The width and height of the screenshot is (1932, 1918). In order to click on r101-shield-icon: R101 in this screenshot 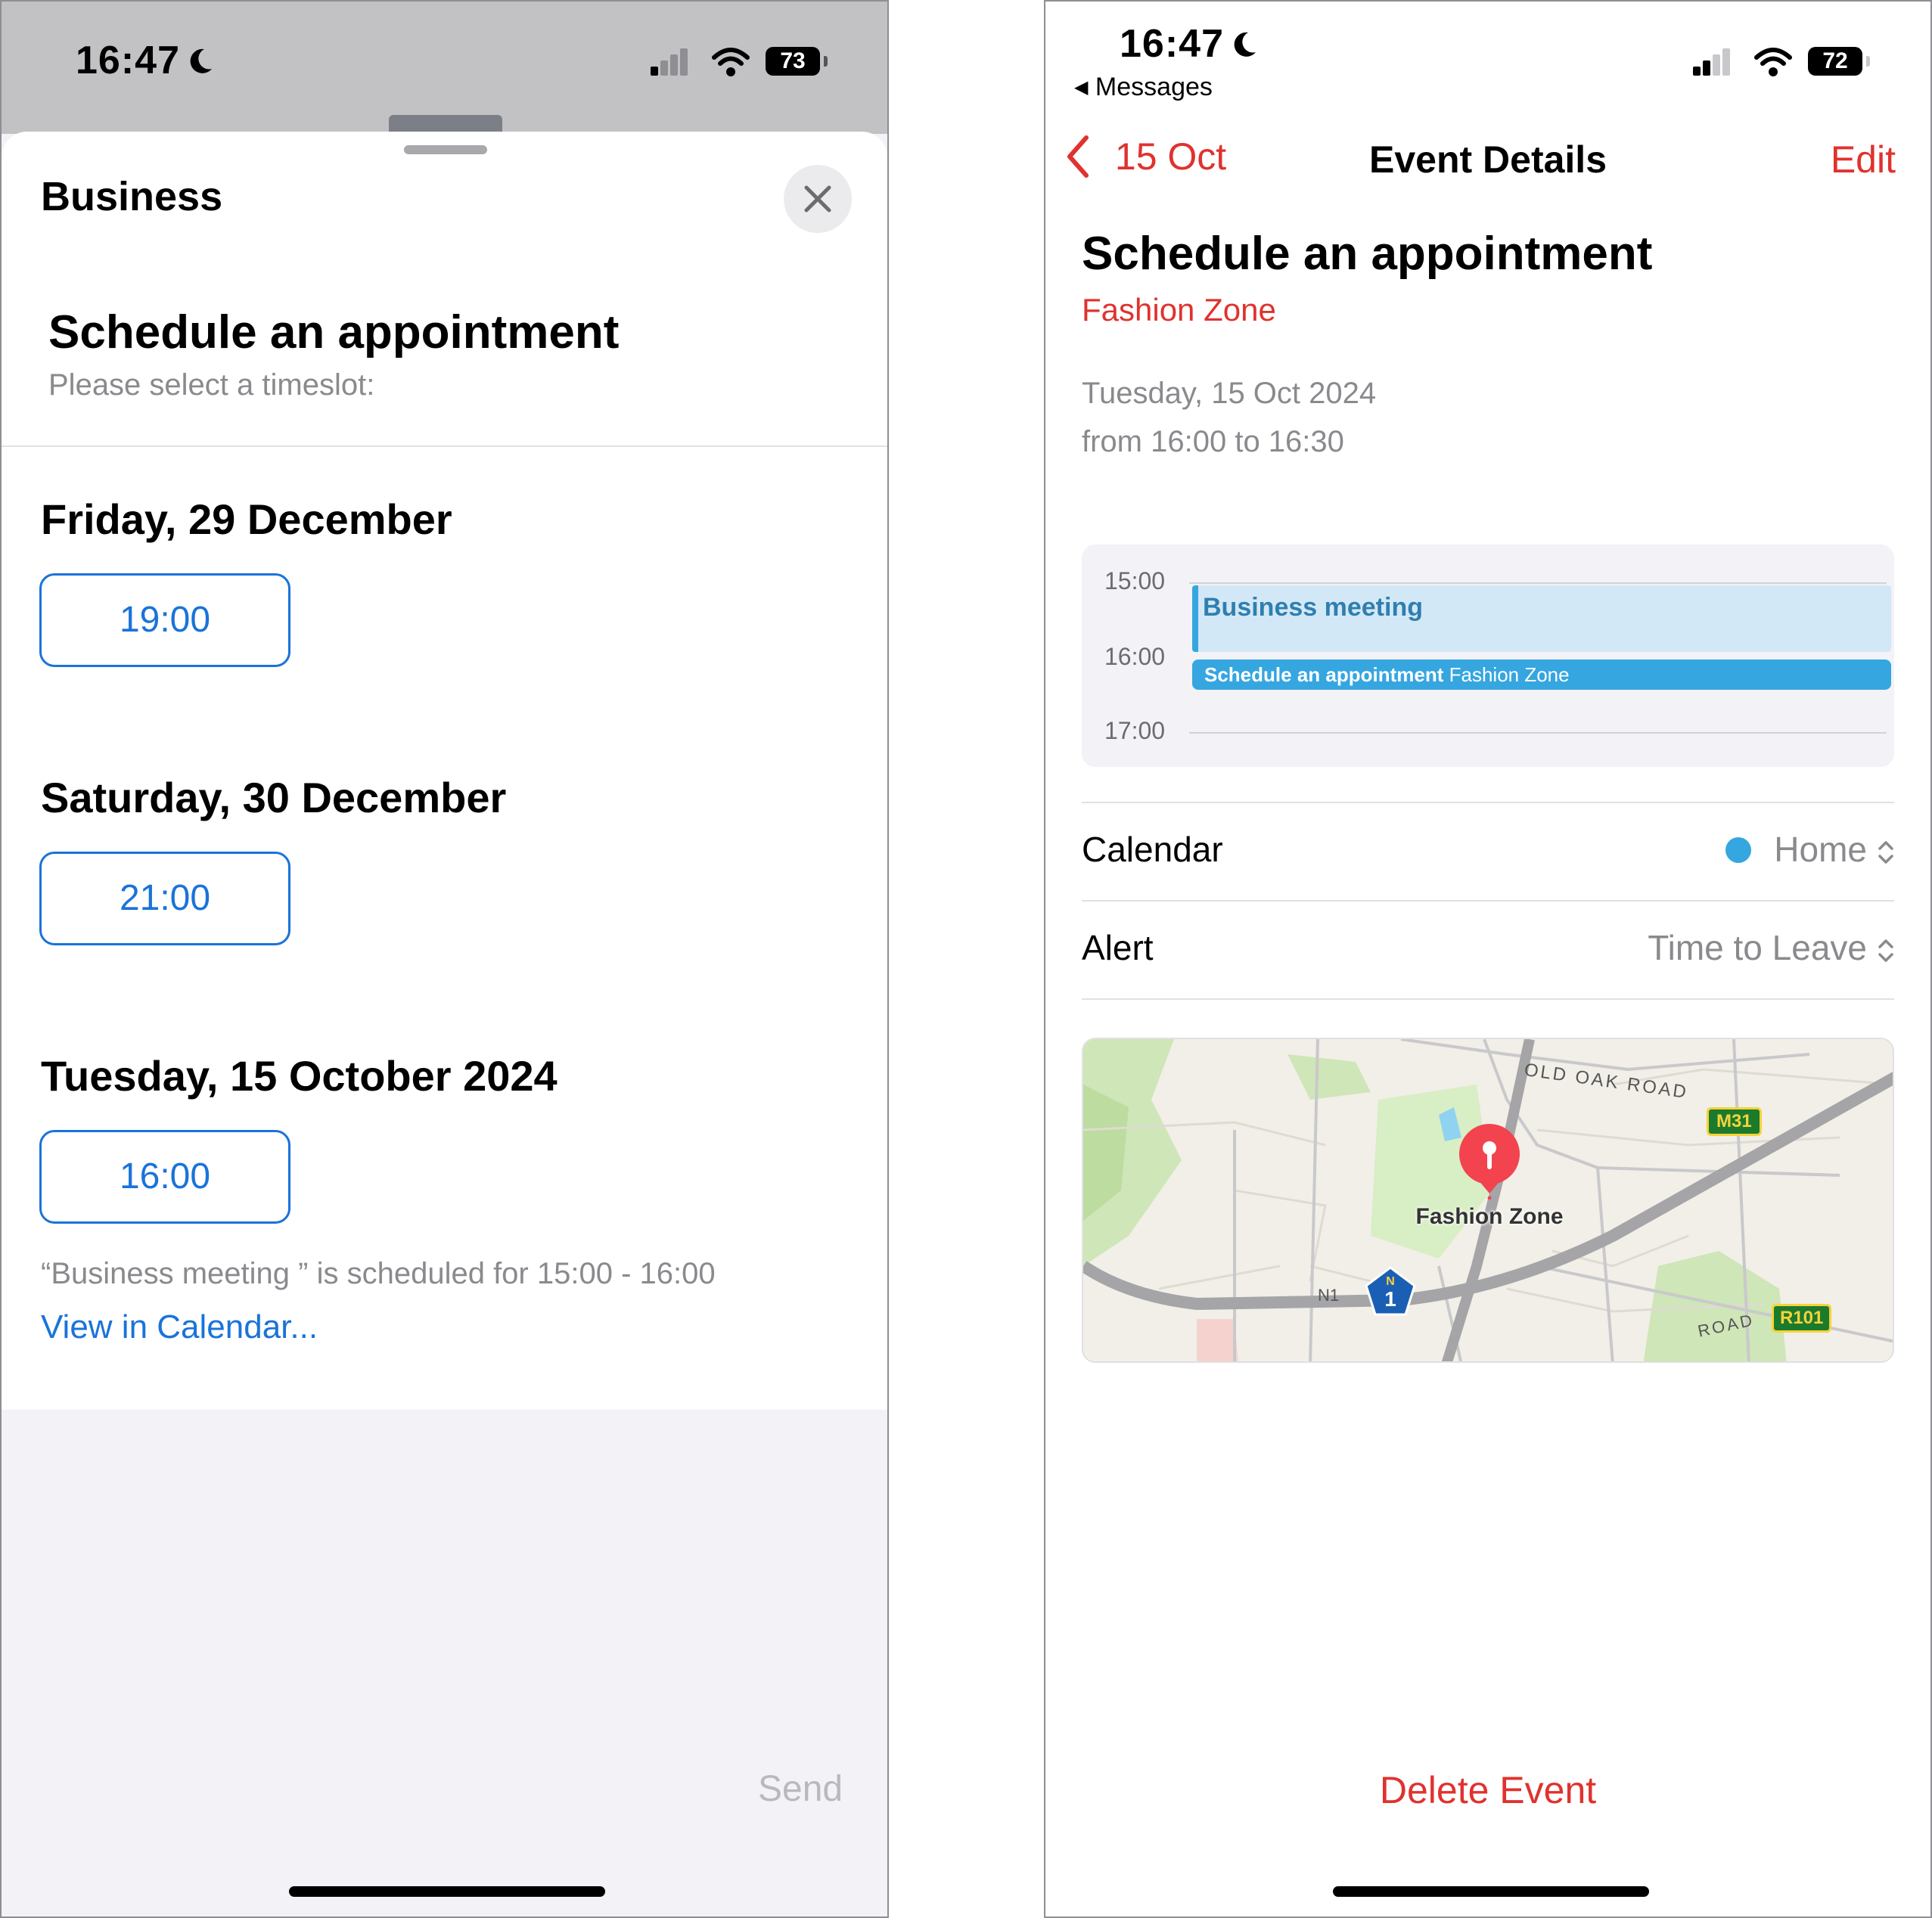, I will do `click(1802, 1318)`.